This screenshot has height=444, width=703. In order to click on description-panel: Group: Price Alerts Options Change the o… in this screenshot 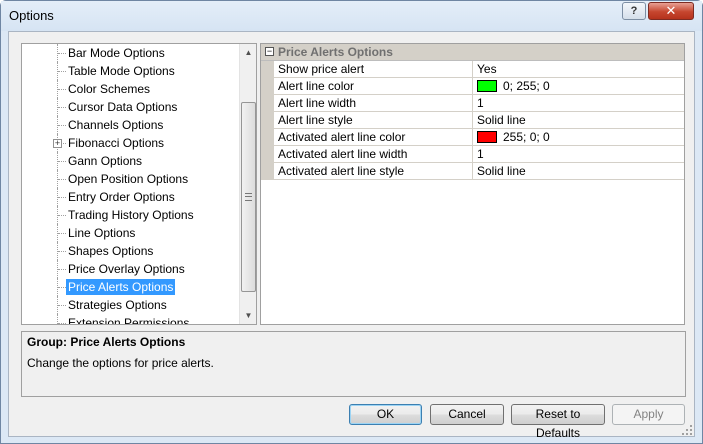, I will do `click(353, 364)`.